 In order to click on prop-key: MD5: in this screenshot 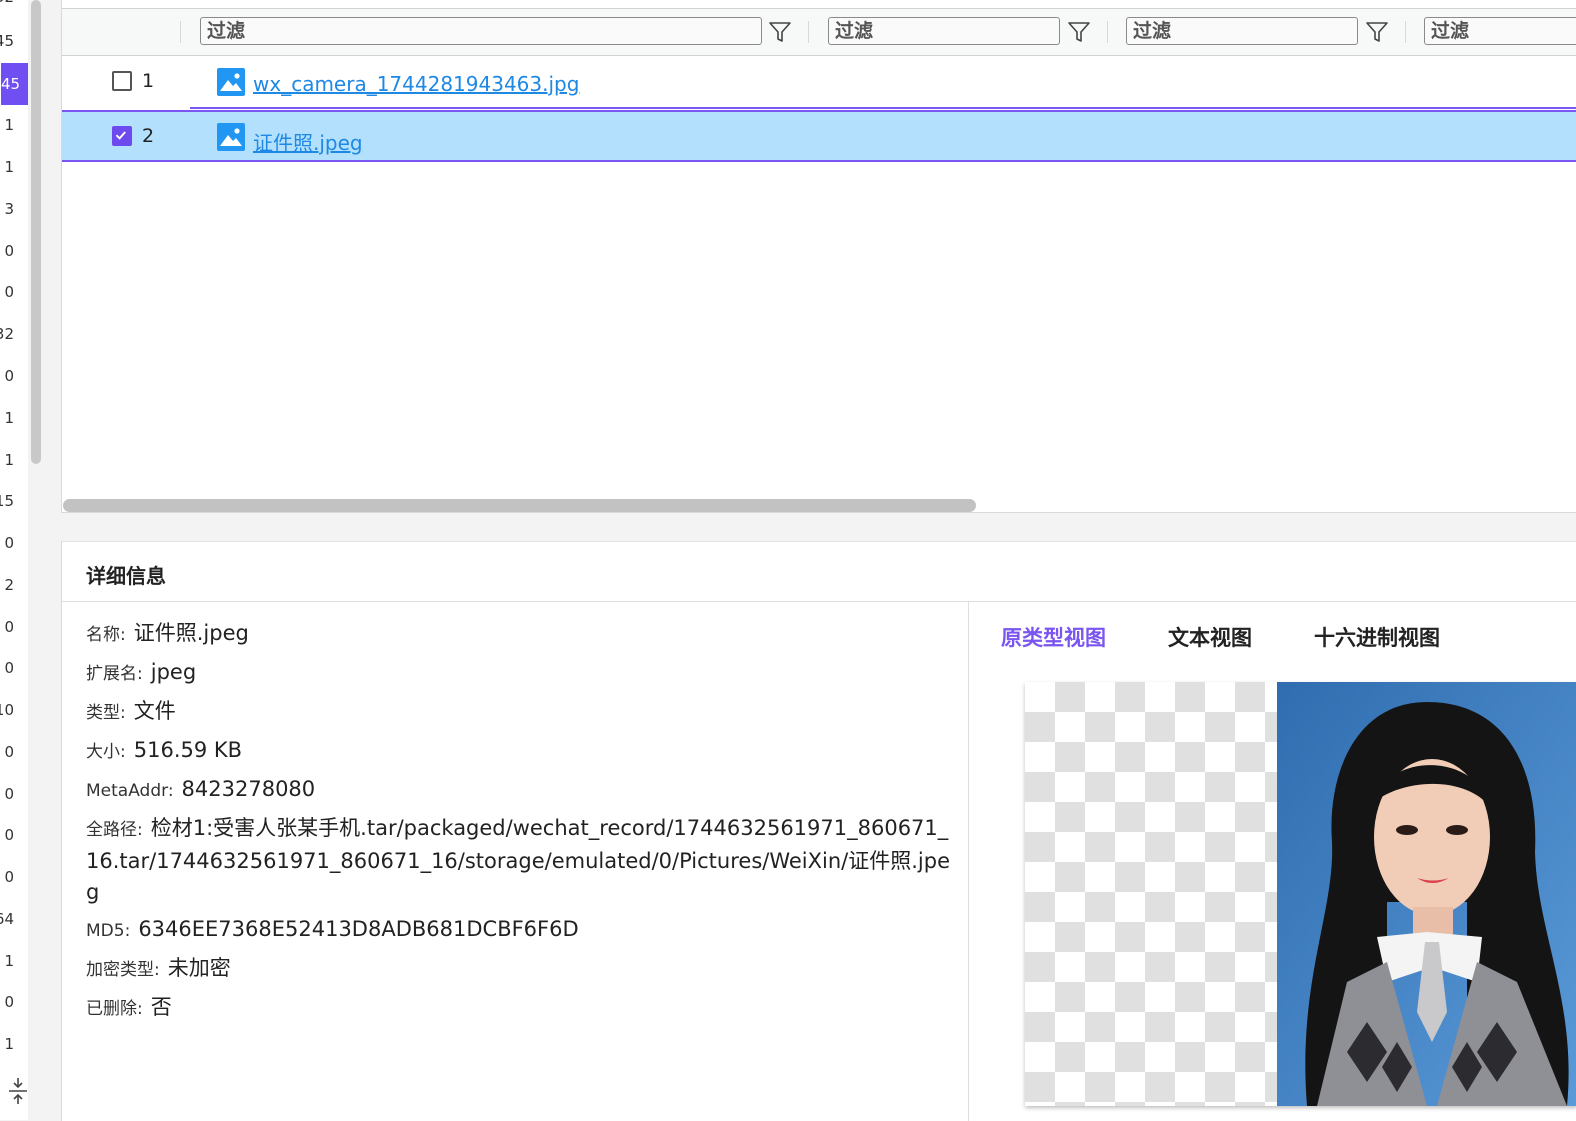, I will do `click(108, 931)`.